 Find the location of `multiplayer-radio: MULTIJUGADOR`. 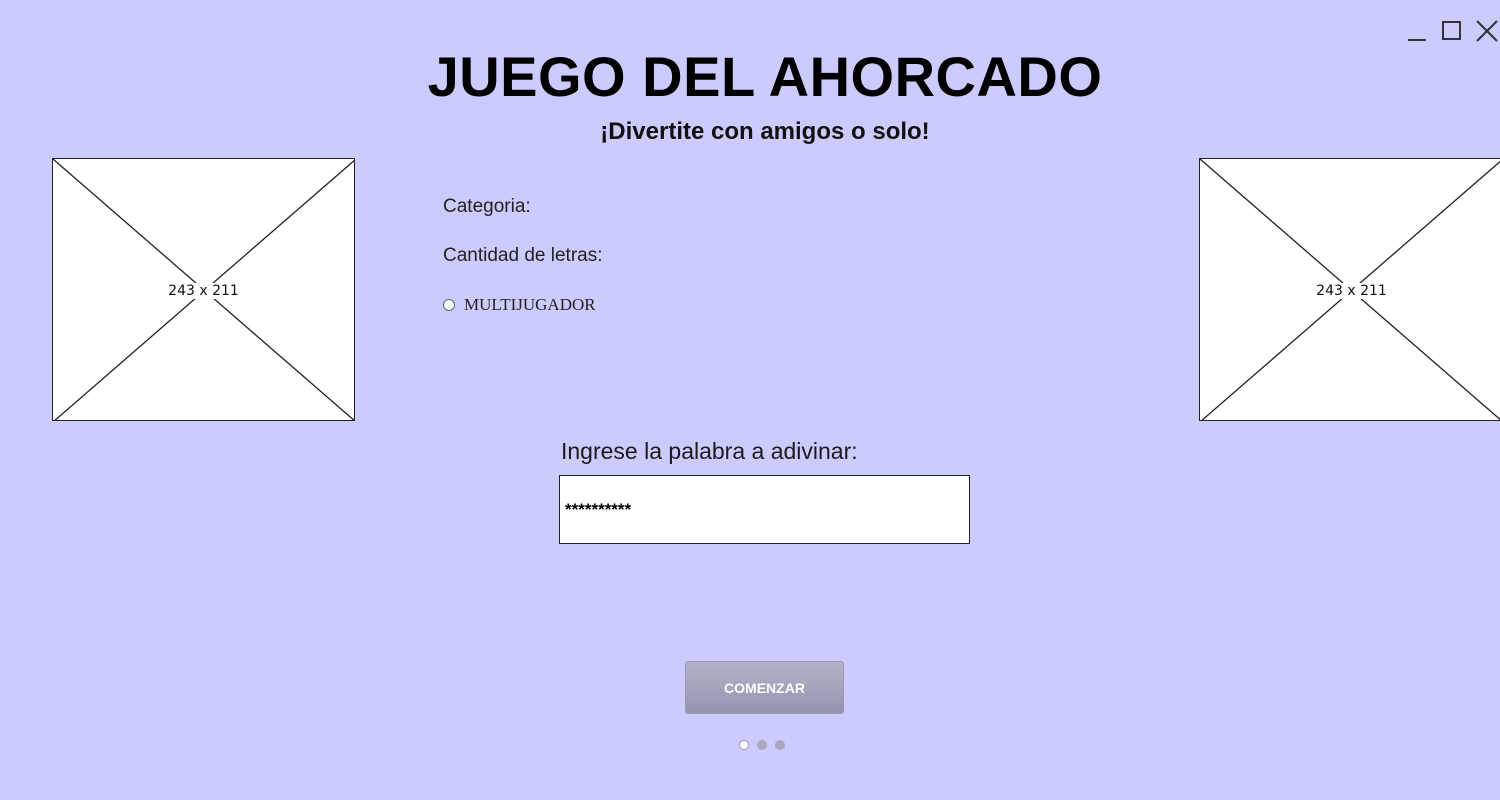

multiplayer-radio: MULTIJUGADOR is located at coordinates (519, 305).